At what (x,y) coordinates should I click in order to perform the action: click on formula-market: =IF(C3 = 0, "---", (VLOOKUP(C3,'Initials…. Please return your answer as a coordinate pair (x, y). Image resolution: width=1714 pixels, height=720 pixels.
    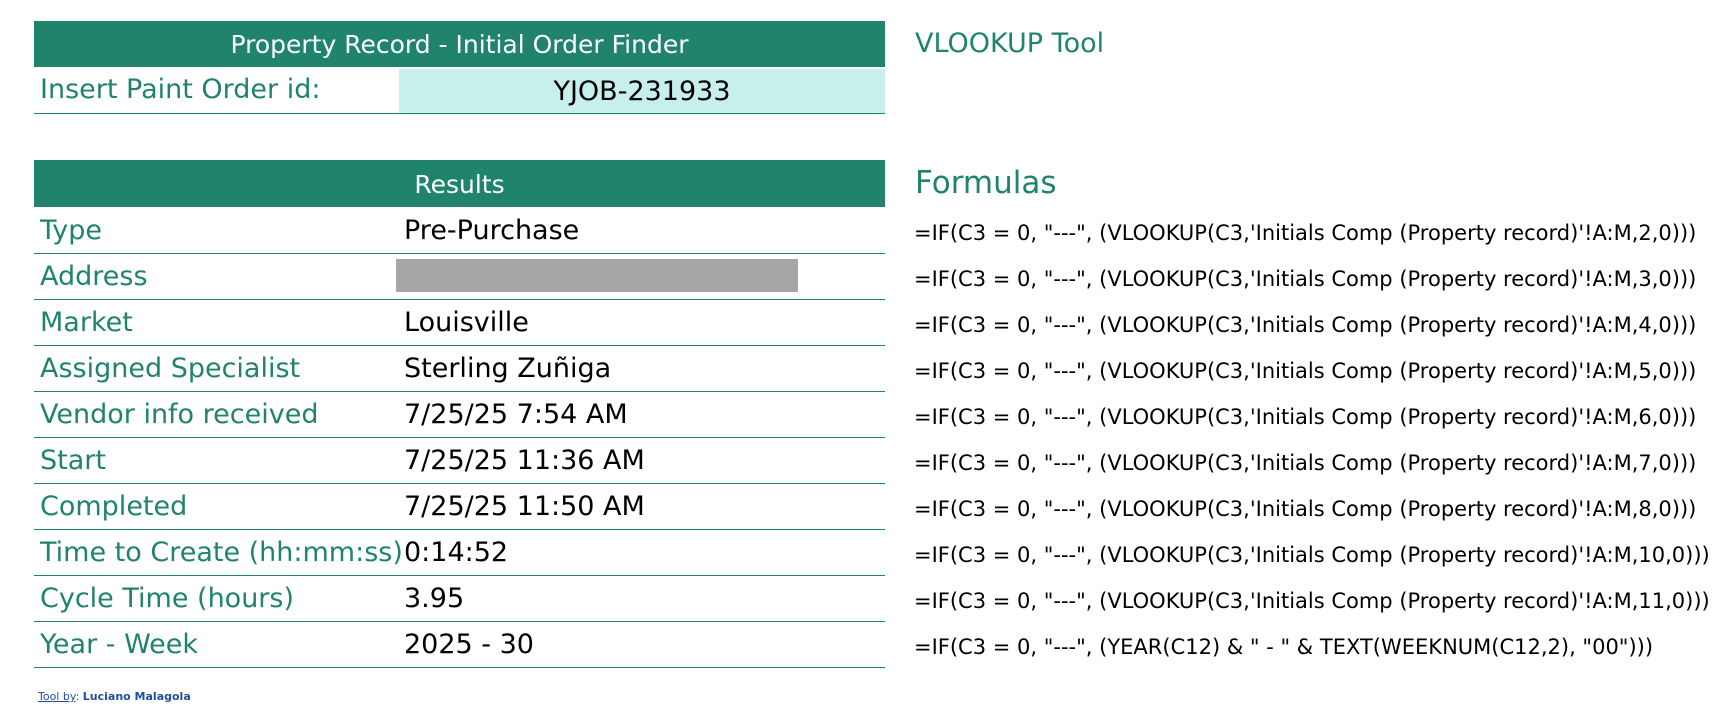
    Looking at the image, I should click on (1305, 325).